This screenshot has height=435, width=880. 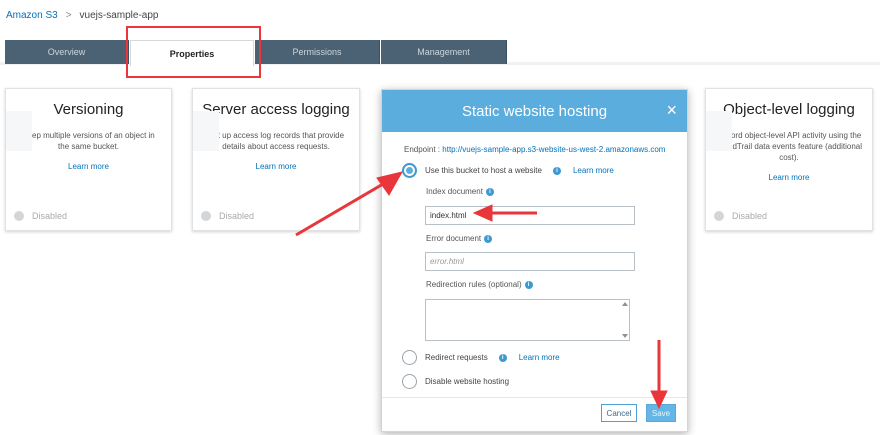 I want to click on index-document-label: Index document i, so click(x=460, y=191).